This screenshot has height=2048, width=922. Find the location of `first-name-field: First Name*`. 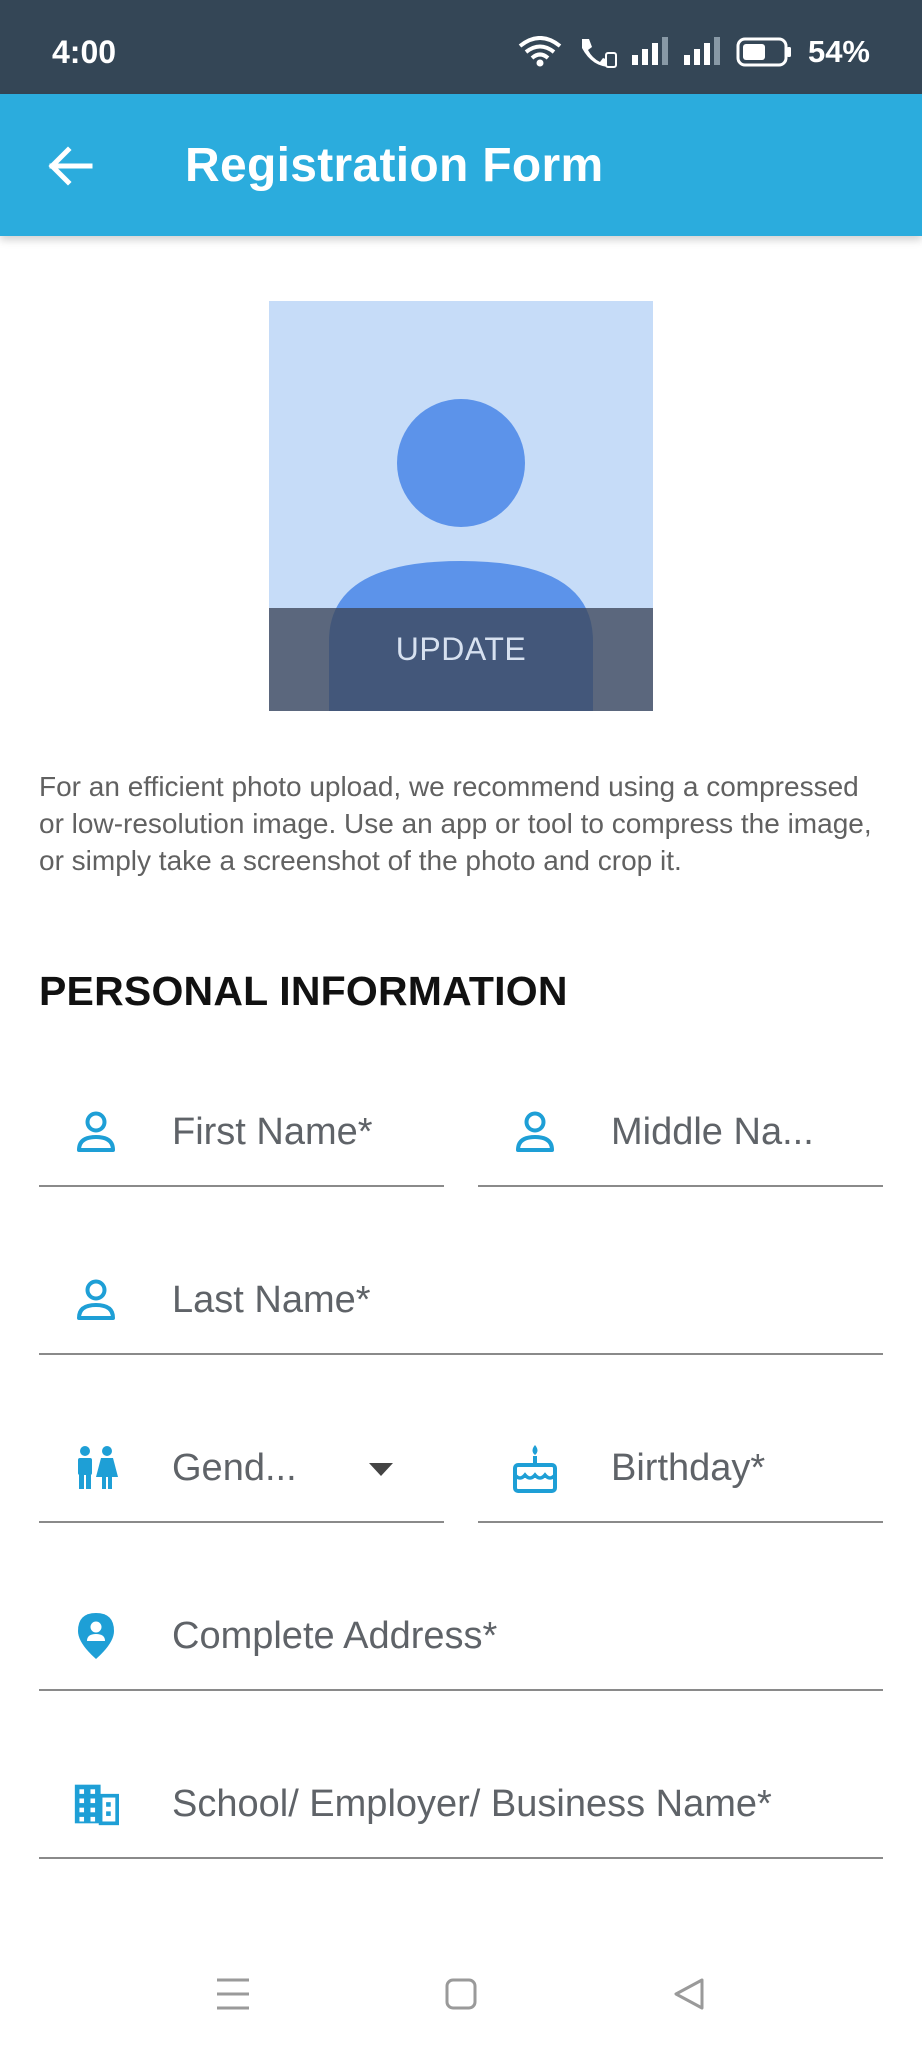

first-name-field: First Name* is located at coordinates (241, 1135).